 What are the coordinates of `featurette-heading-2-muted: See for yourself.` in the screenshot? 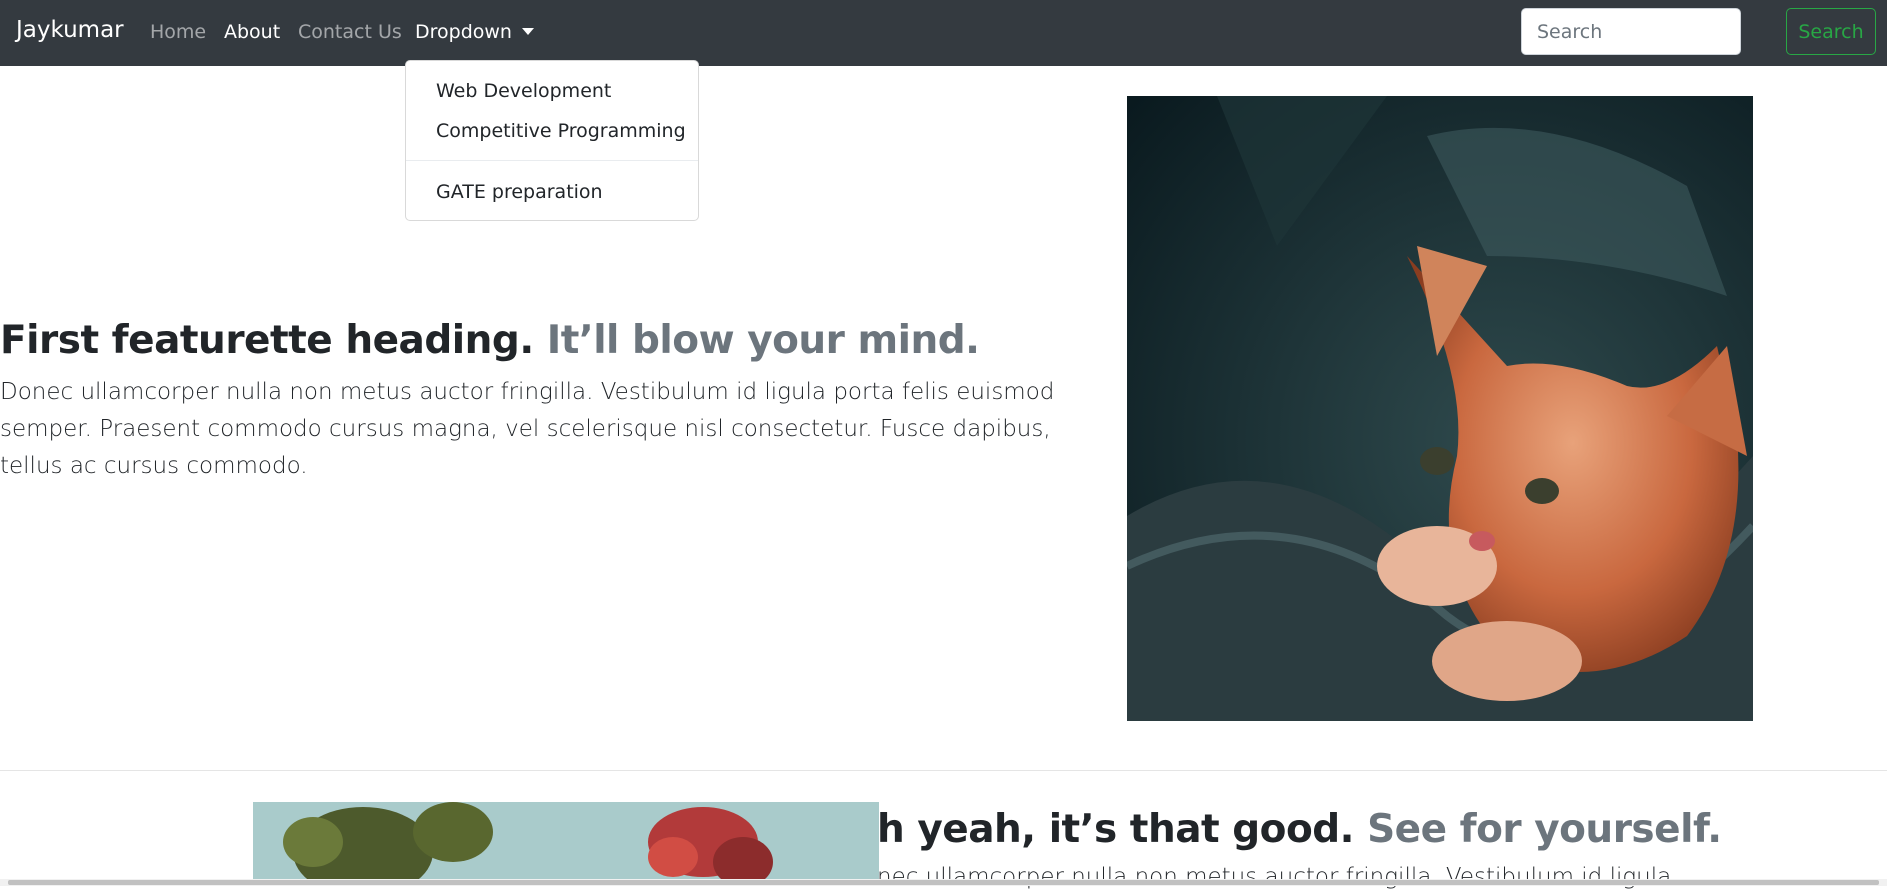 It's located at (1544, 829).